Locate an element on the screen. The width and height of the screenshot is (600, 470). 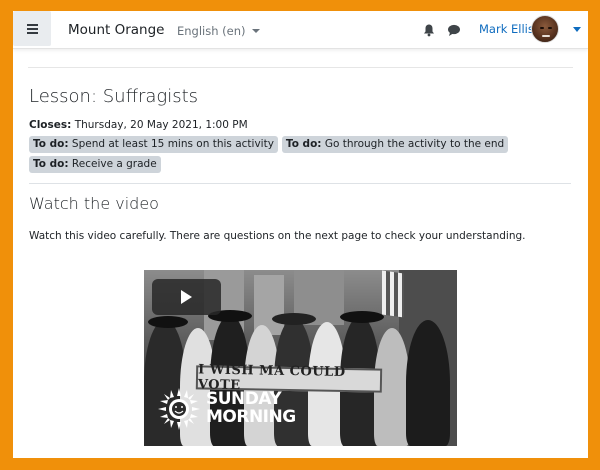
bell-icon is located at coordinates (429, 30).